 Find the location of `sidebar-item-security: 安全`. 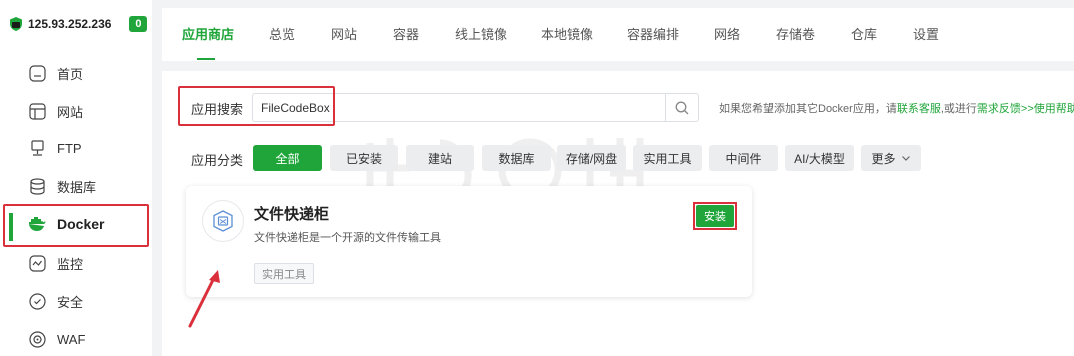

sidebar-item-security: 安全 is located at coordinates (76, 301).